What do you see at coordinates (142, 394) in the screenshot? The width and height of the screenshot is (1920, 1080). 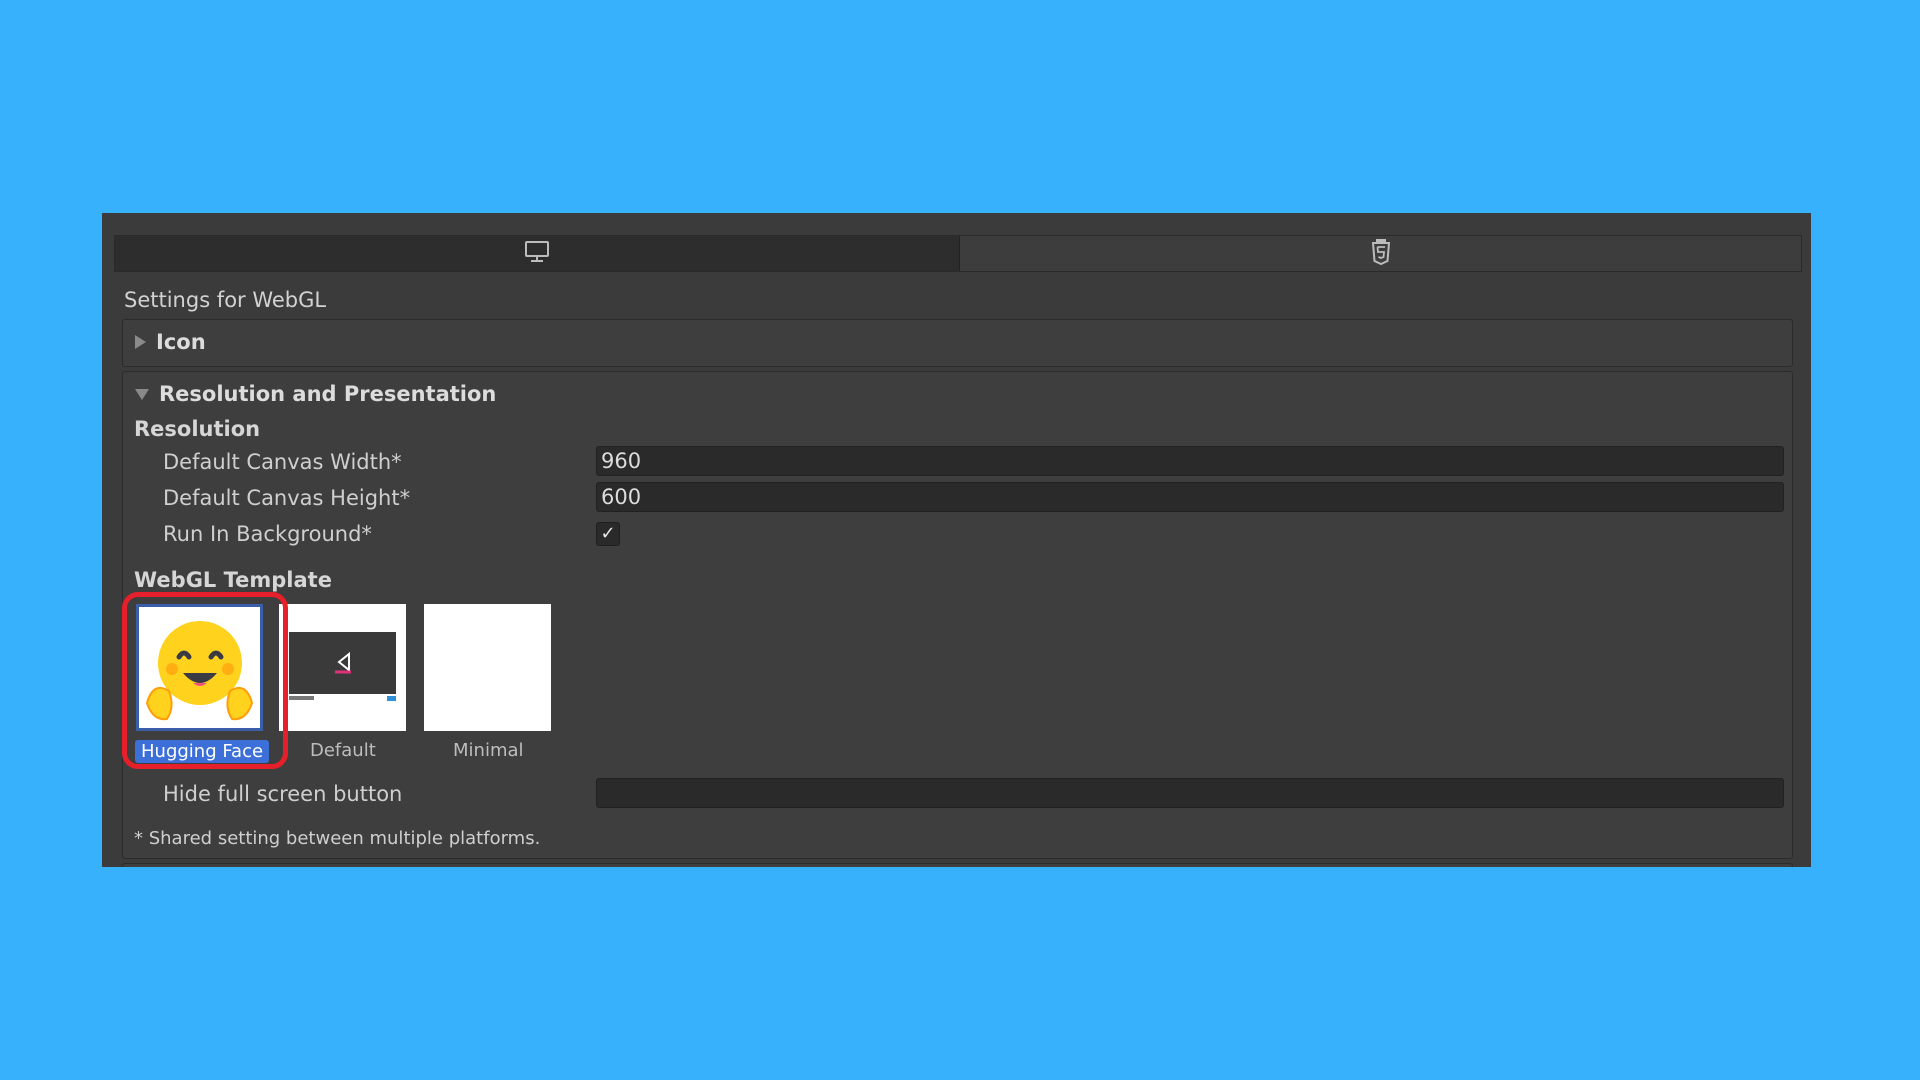 I see `collapse-arrow-icon` at bounding box center [142, 394].